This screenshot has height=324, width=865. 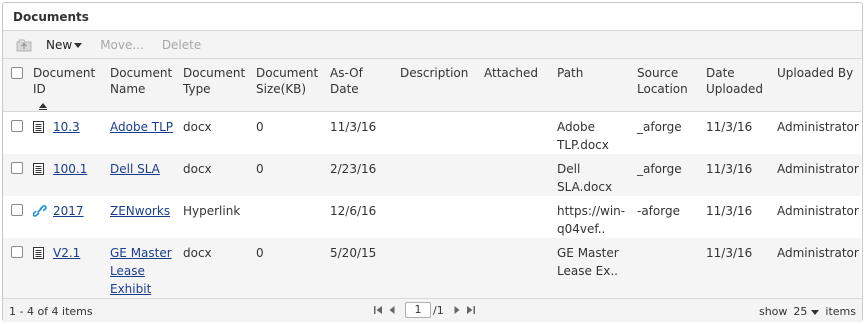 I want to click on column-attached: Attached, so click(x=516, y=85).